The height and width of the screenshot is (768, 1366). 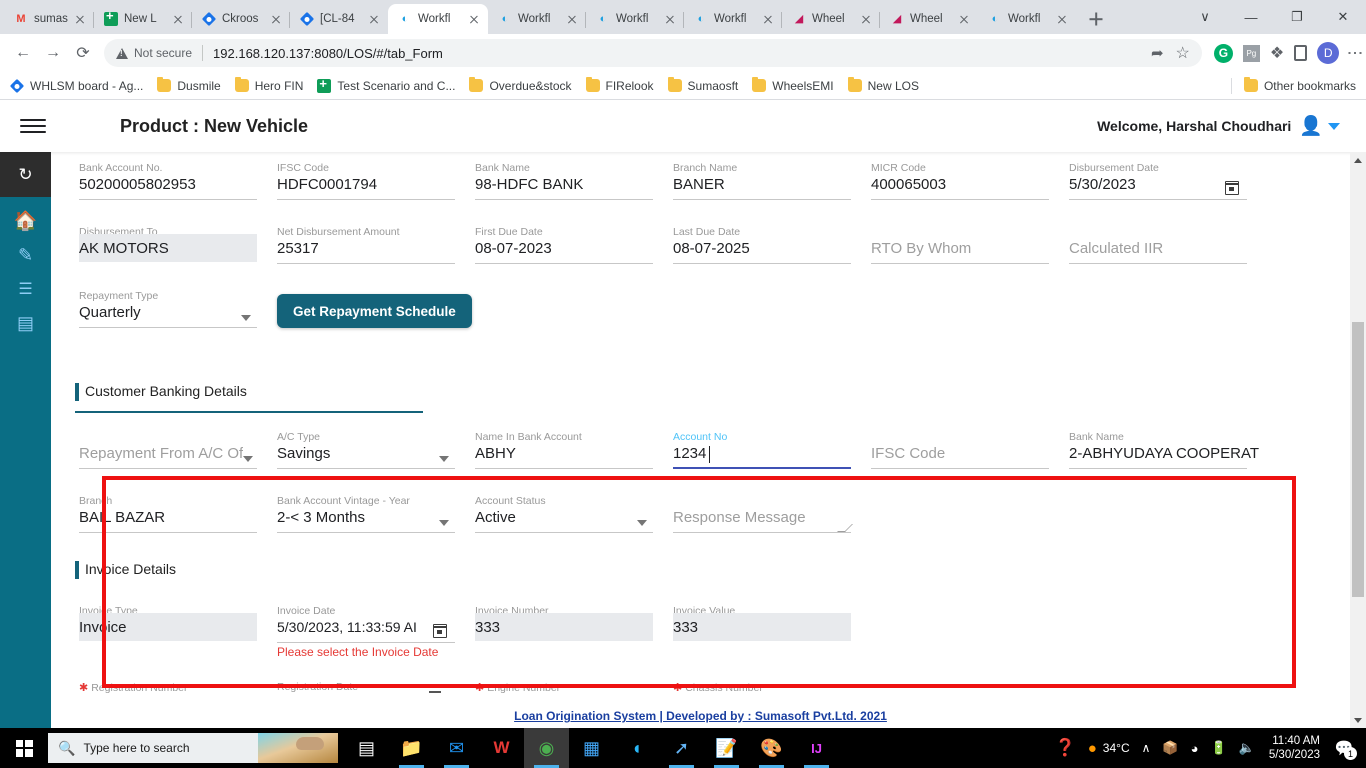 What do you see at coordinates (25, 255) in the screenshot?
I see `sidebar-item-edit: ✎` at bounding box center [25, 255].